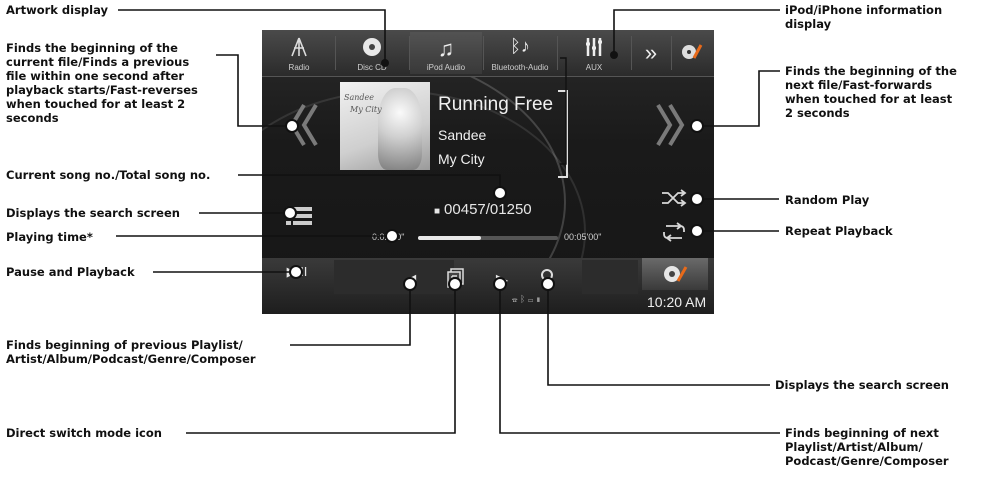 The height and width of the screenshot is (479, 981). Describe the element at coordinates (254, 90) in the screenshot. I see `leader-finds-current` at that location.